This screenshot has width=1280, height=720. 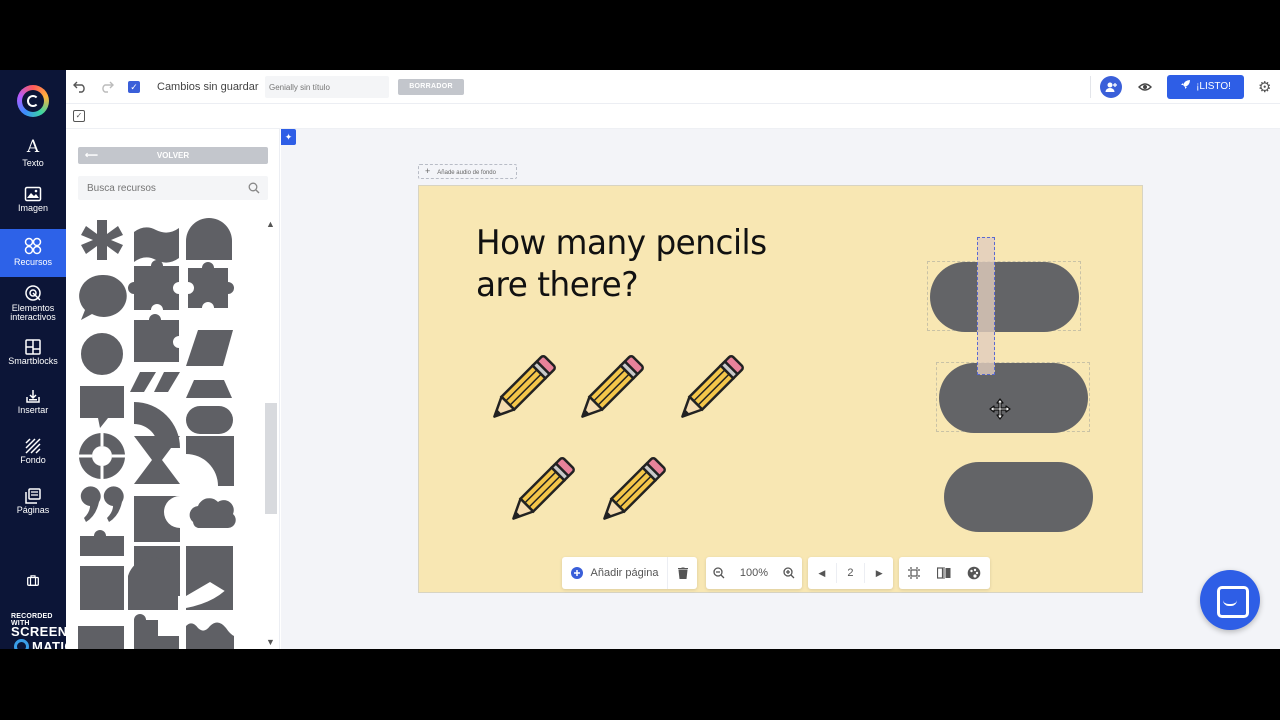 What do you see at coordinates (173, 155) in the screenshot?
I see `back-button: ⟵ VOLVER` at bounding box center [173, 155].